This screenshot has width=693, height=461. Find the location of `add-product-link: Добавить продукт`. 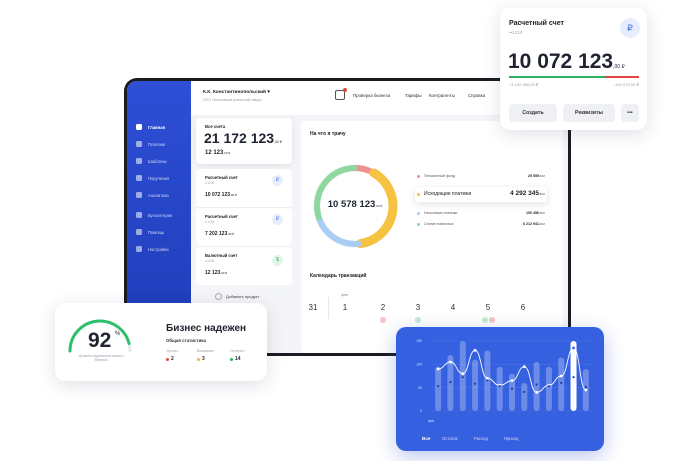

add-product-link: Добавить продукт is located at coordinates (242, 296).